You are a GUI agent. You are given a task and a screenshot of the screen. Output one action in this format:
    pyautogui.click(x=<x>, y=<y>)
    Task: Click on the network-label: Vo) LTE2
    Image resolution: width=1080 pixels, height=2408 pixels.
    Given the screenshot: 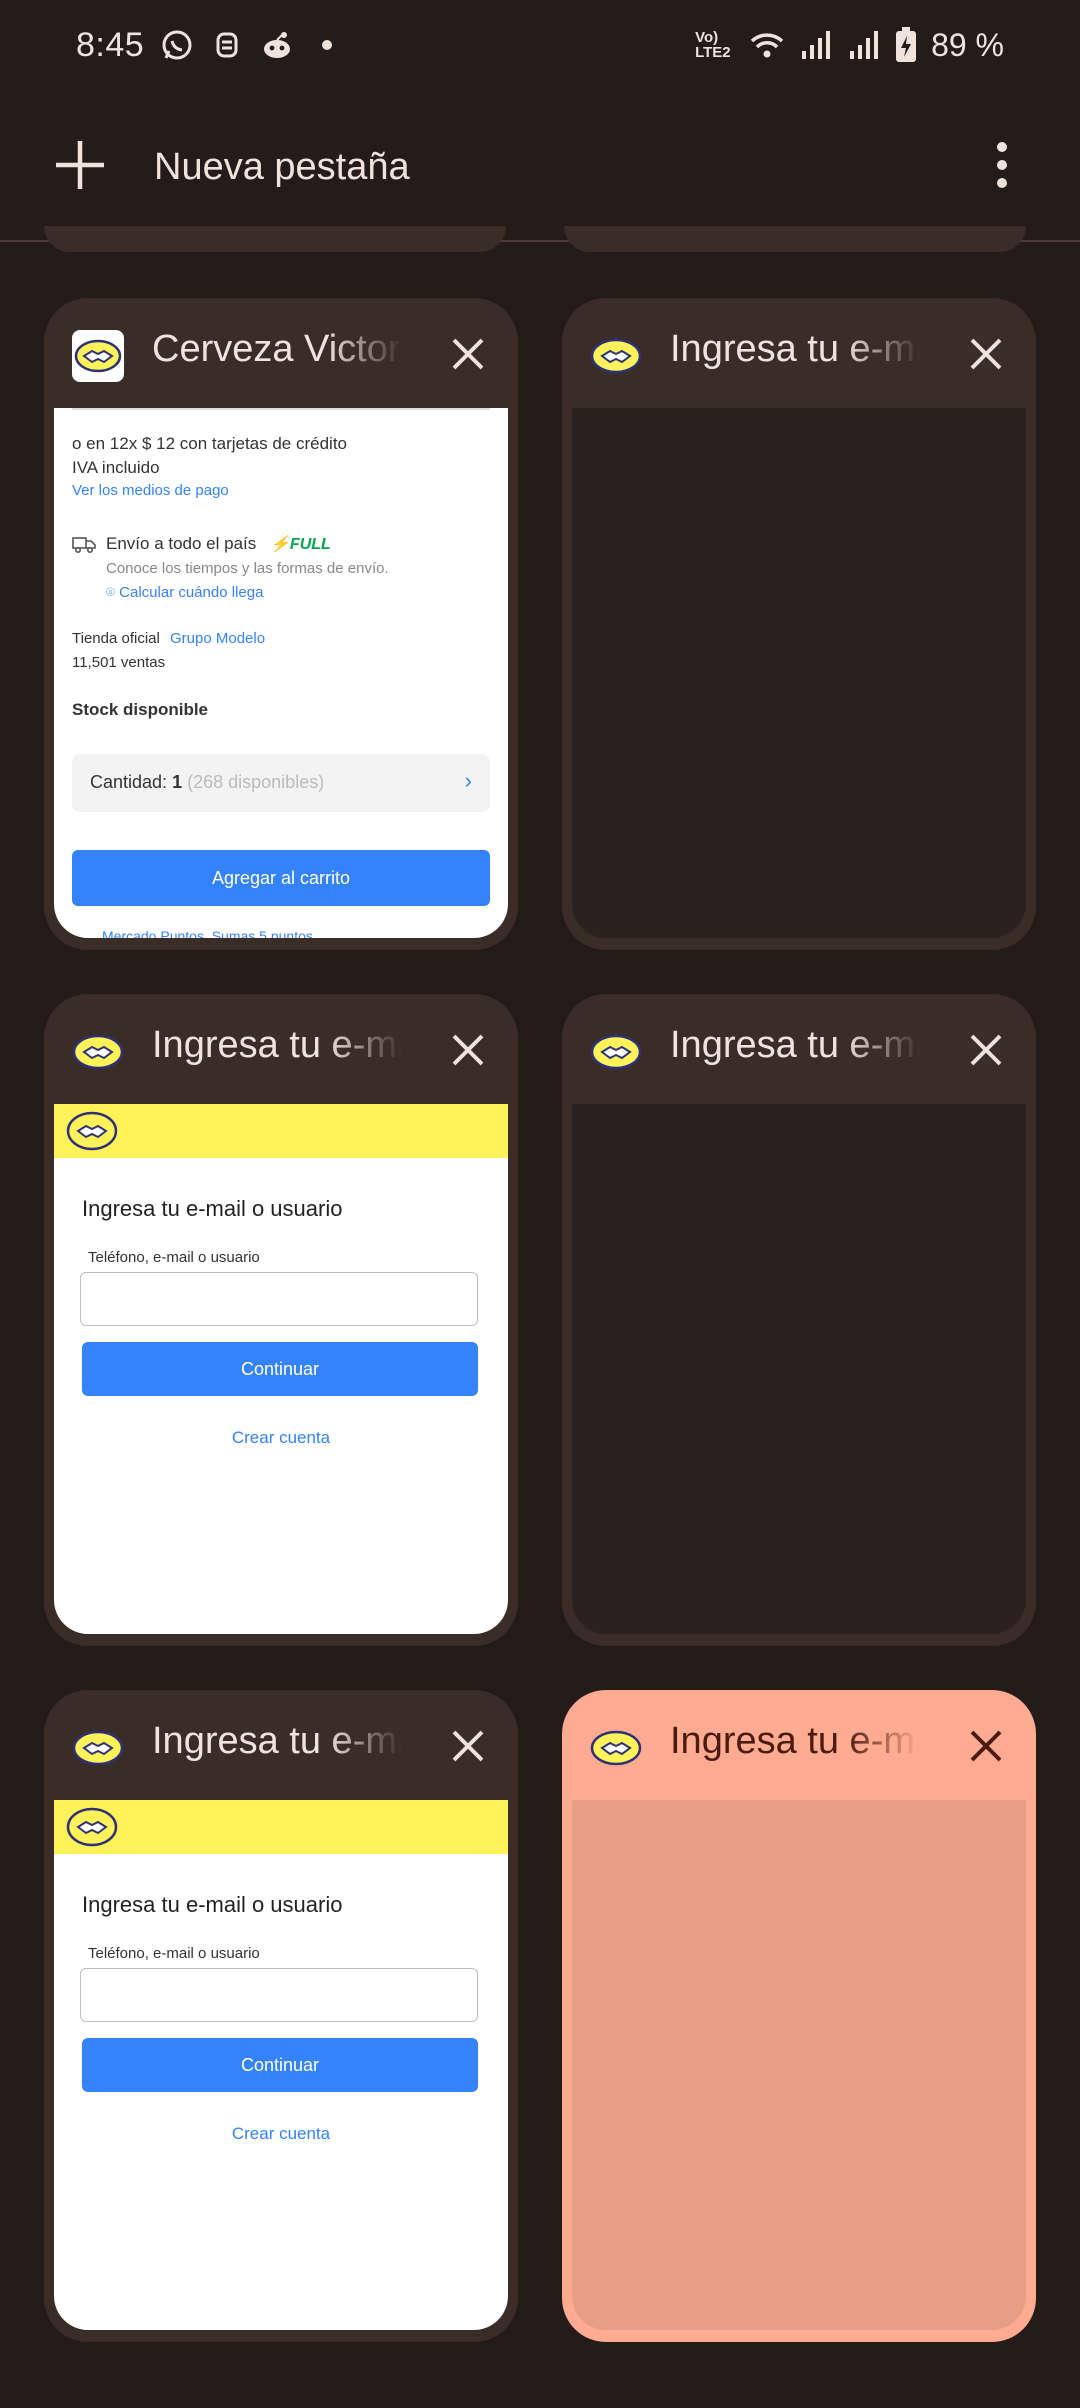 What is the action you would take?
    pyautogui.click(x=713, y=45)
    